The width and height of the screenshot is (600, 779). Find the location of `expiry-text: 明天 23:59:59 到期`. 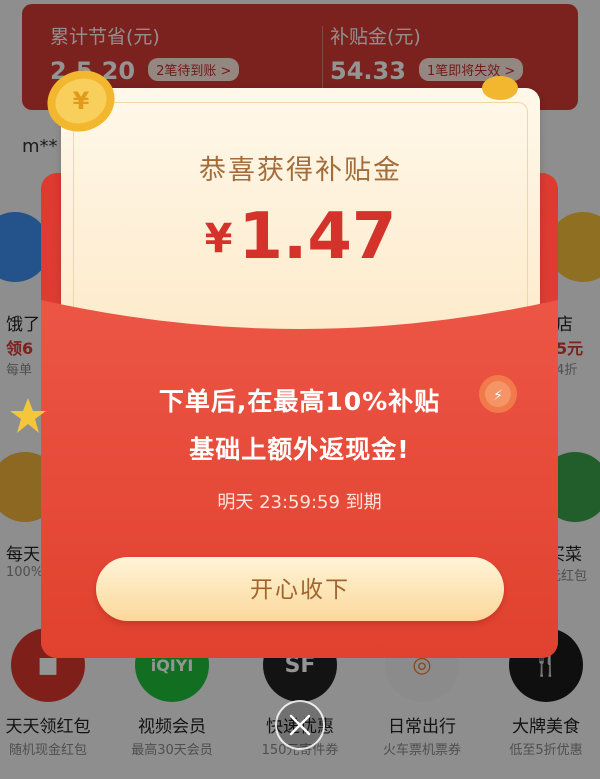

expiry-text: 明天 23:59:59 到期 is located at coordinates (299, 502).